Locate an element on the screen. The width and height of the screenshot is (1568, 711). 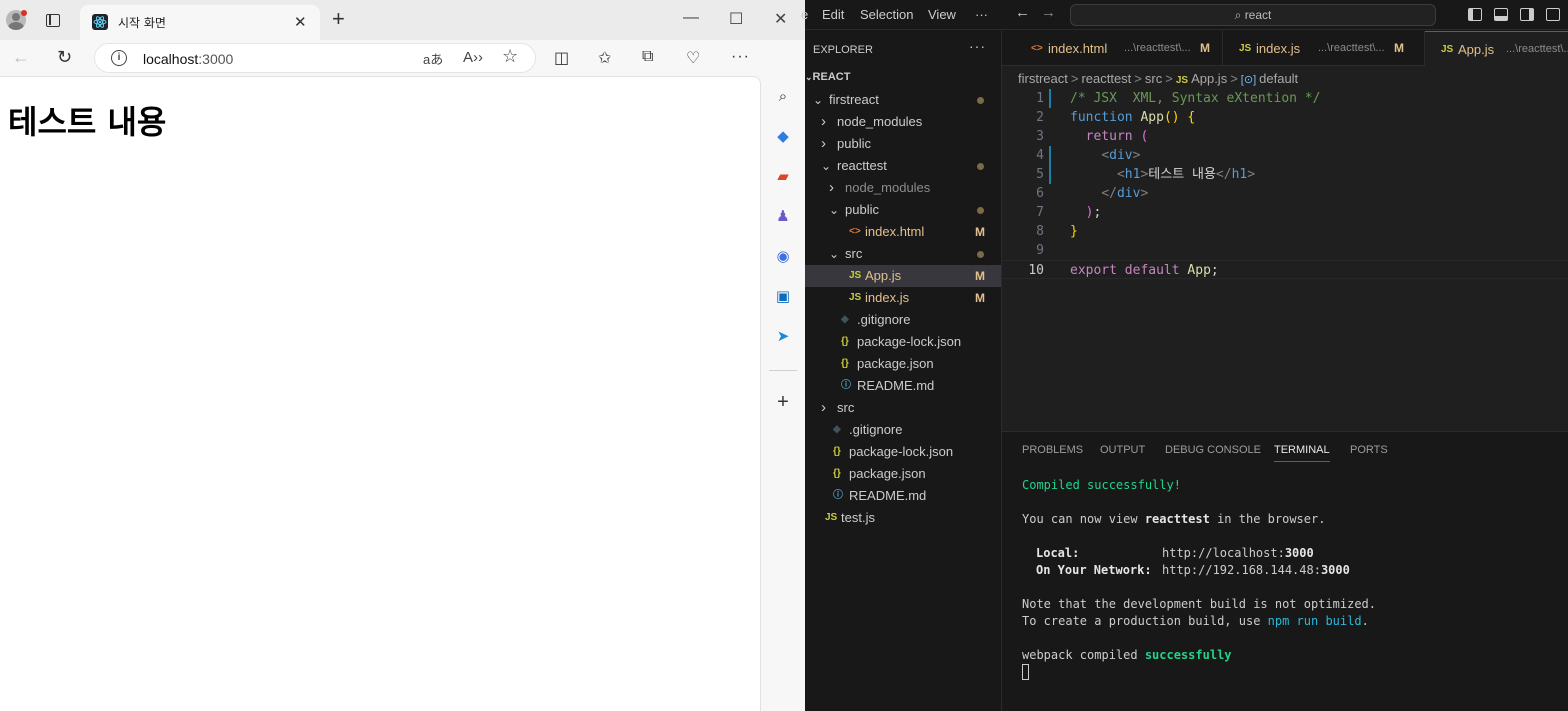
line-number: 4 is located at coordinates (1040, 155).